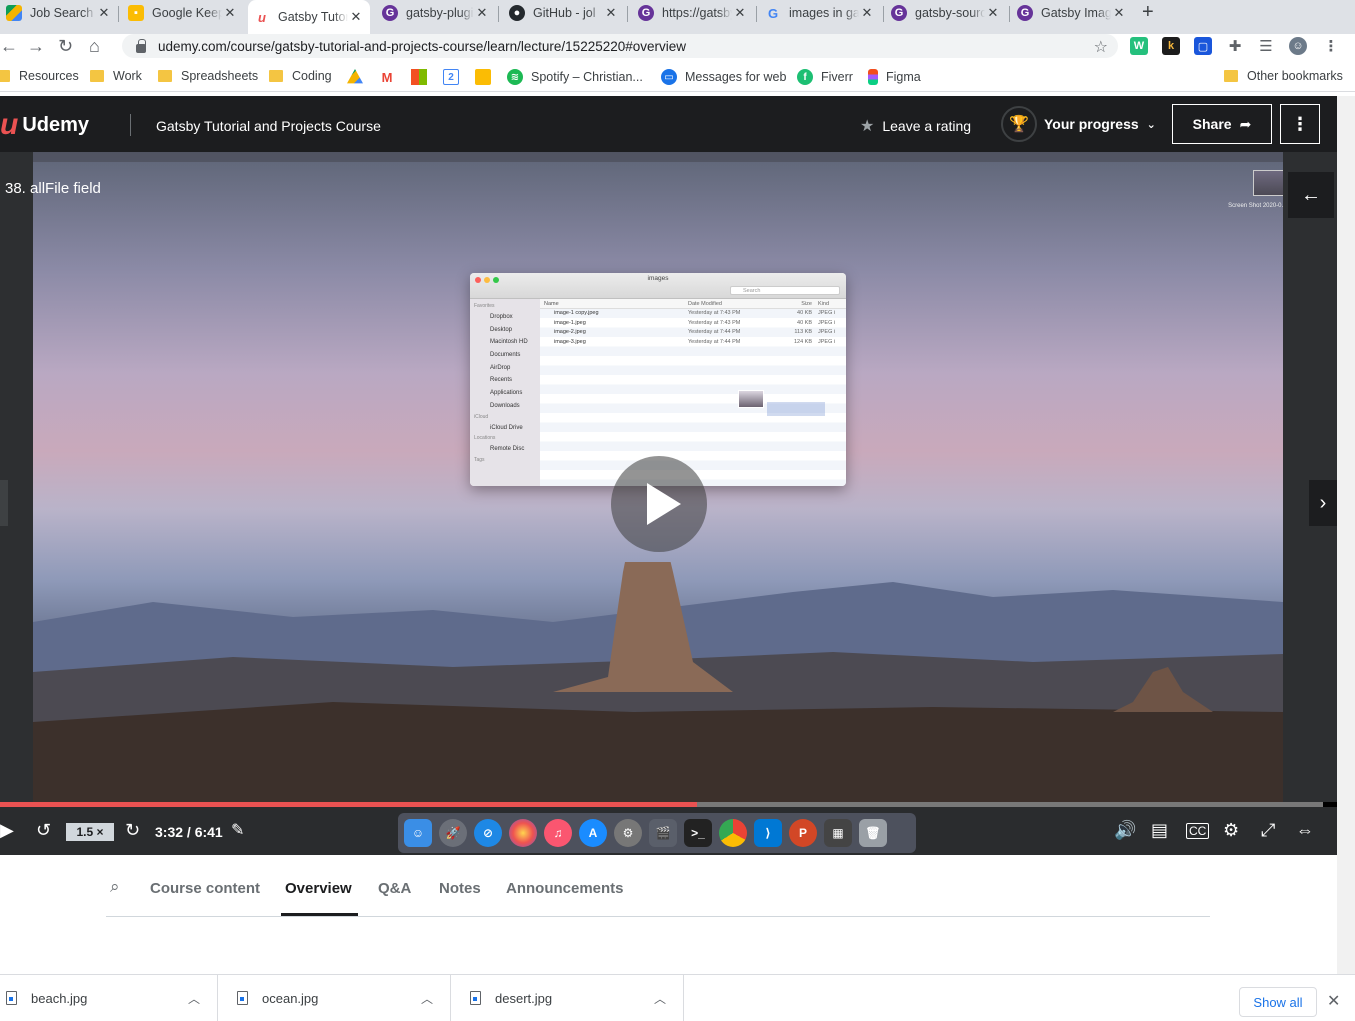  What do you see at coordinates (565, 888) in the screenshot?
I see `tab-announcements: Announcements` at bounding box center [565, 888].